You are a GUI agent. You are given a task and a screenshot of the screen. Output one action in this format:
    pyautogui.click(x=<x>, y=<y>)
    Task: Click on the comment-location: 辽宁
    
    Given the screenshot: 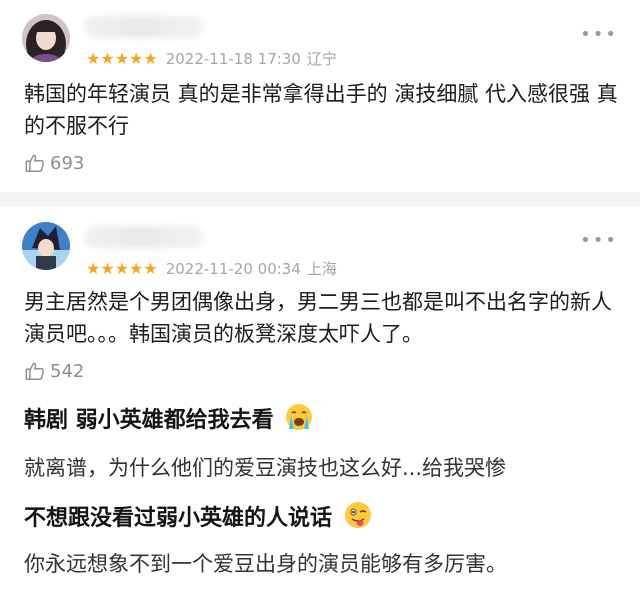 What is the action you would take?
    pyautogui.click(x=321, y=59)
    